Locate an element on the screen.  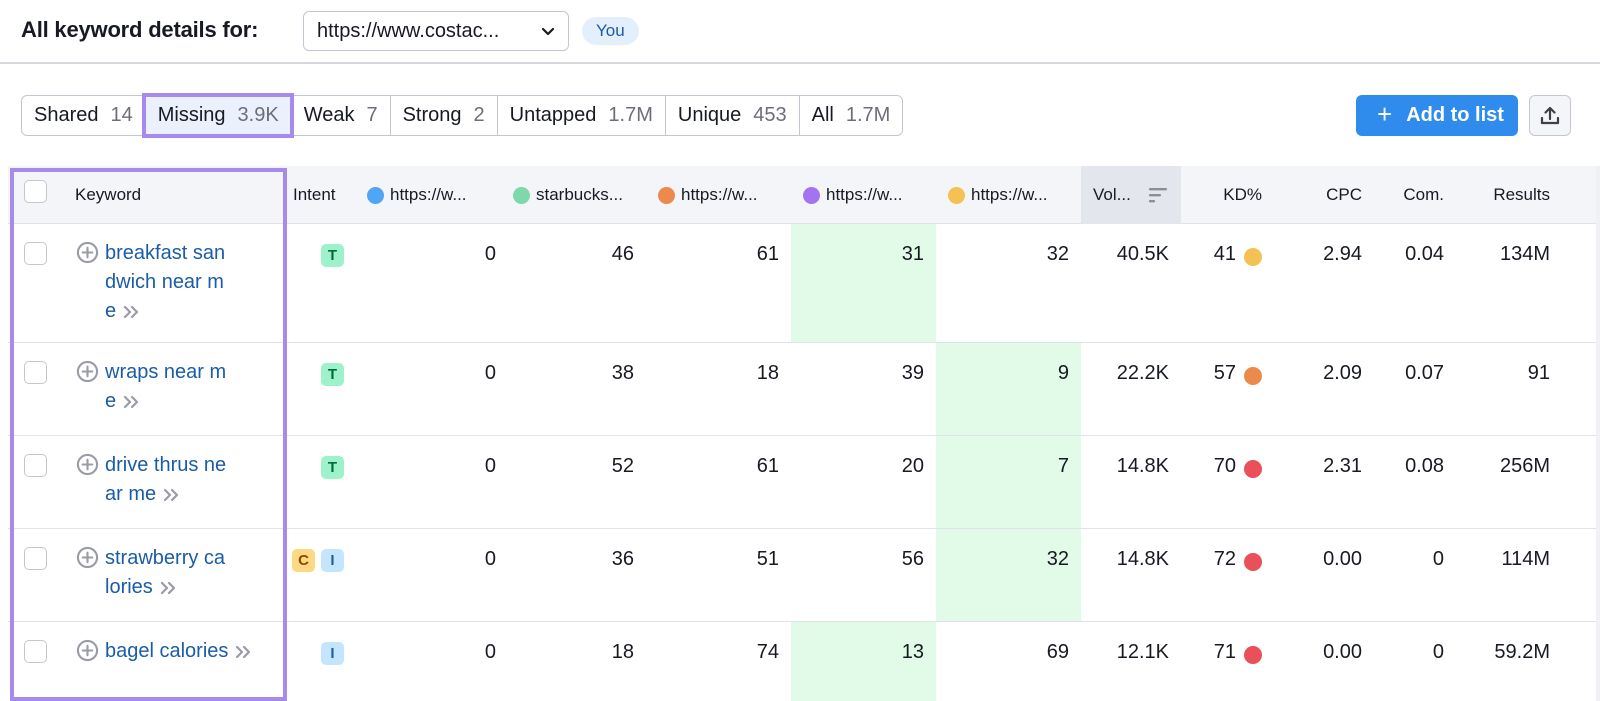
tab-count: 2 is located at coordinates (479, 115).